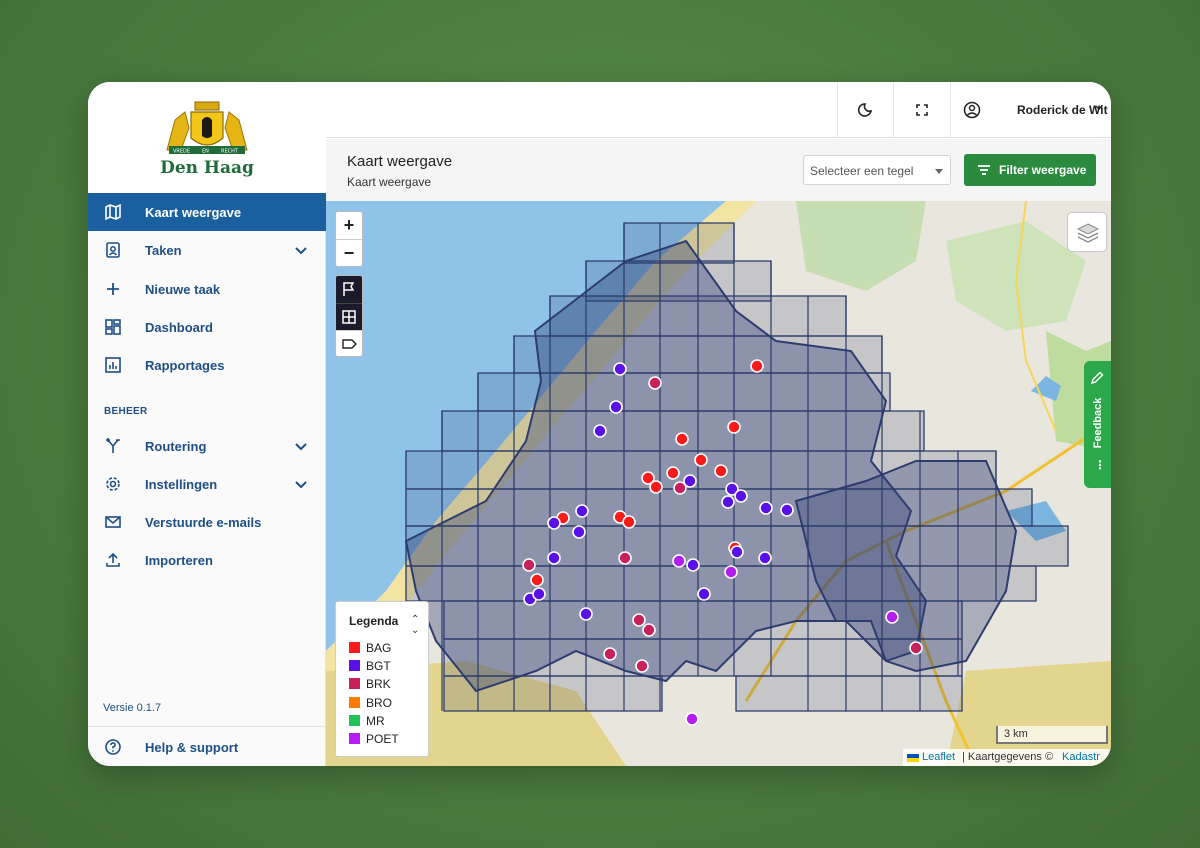  I want to click on legend-label: BRO, so click(379, 702).